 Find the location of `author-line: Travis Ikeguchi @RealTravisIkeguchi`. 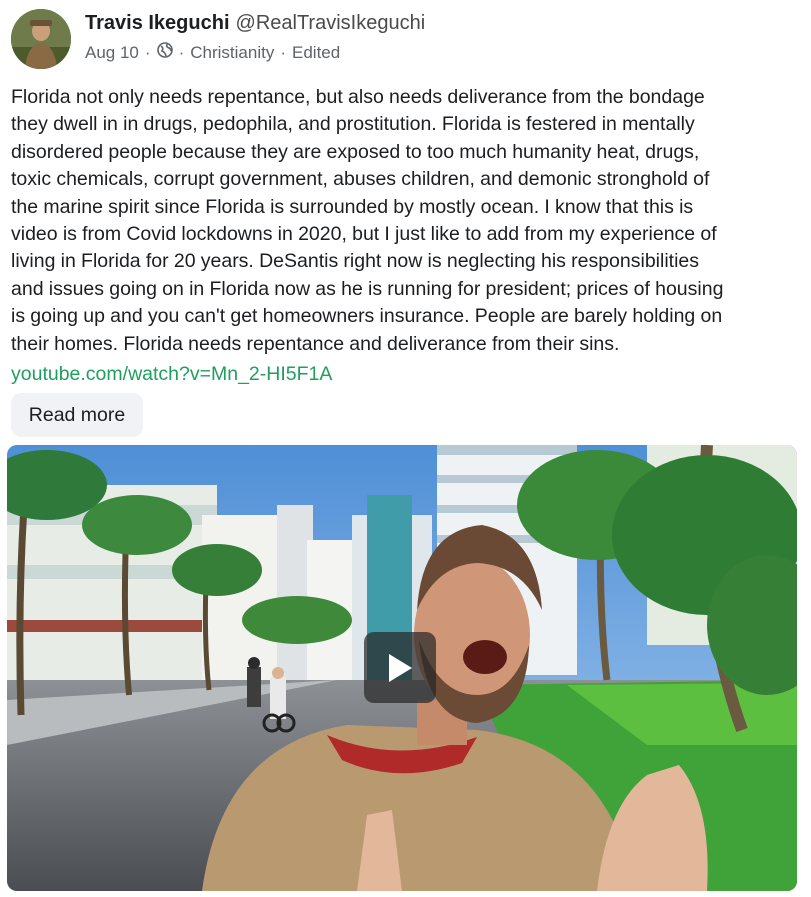

author-line: Travis Ikeguchi @RealTravisIkeguchi is located at coordinates (255, 23).